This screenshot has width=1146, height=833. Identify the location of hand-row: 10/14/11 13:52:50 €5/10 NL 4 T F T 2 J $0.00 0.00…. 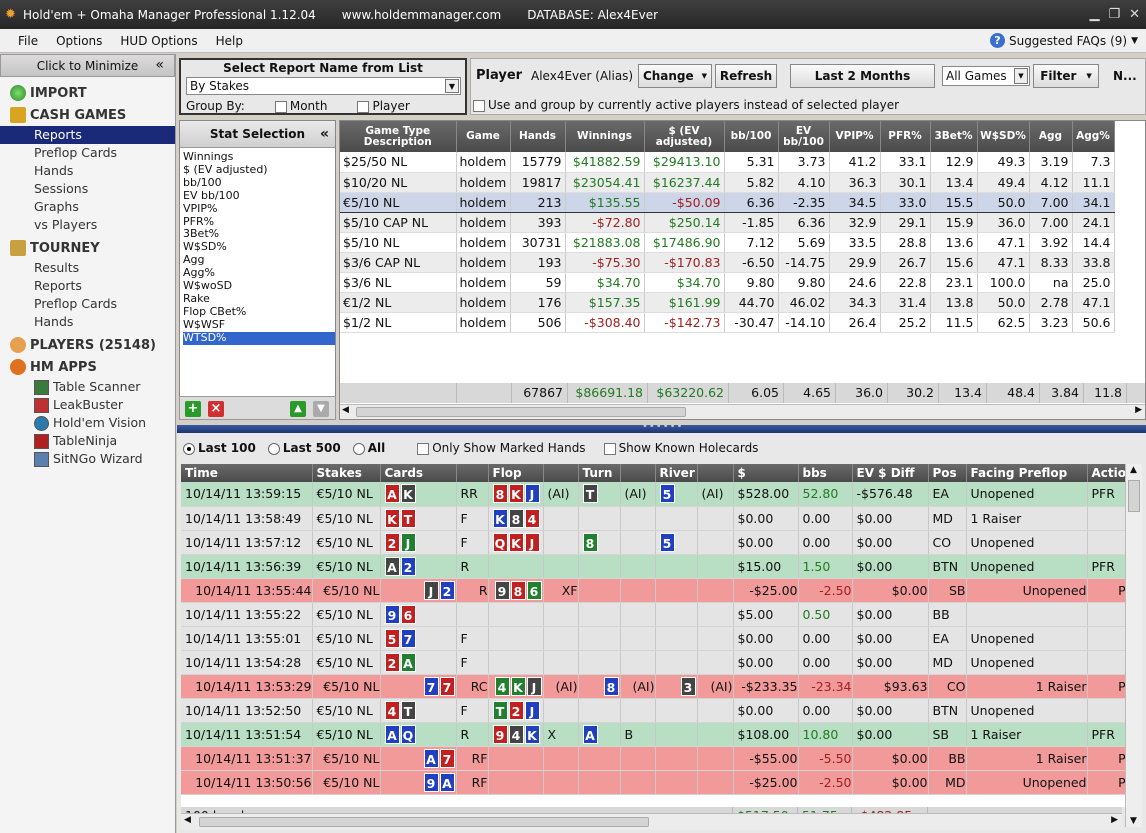
(659, 710).